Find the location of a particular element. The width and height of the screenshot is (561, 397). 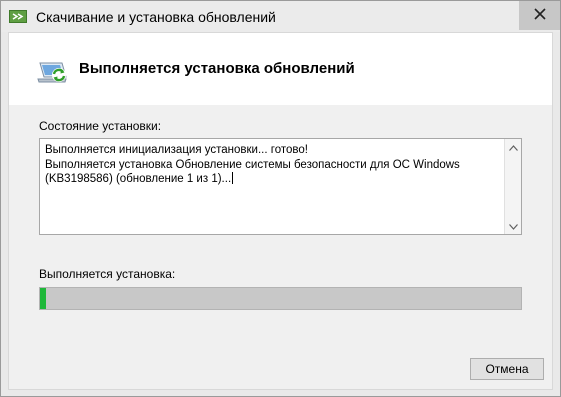

progress-label: Выполняется установка: is located at coordinates (107, 274).